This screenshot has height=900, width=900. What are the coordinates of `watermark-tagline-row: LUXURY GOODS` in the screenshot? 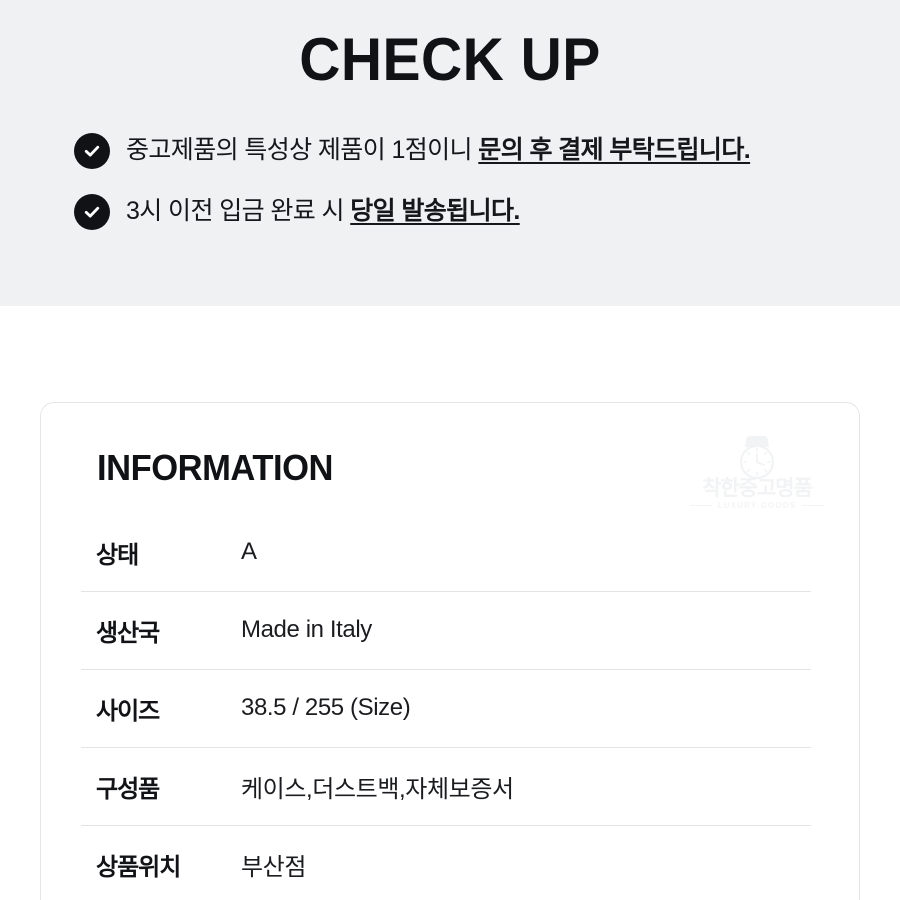 It's located at (757, 505).